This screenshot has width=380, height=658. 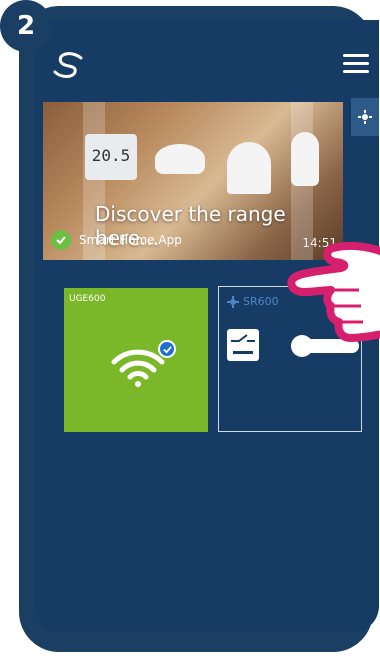 I want to click on sensor-image, so click(x=180, y=159).